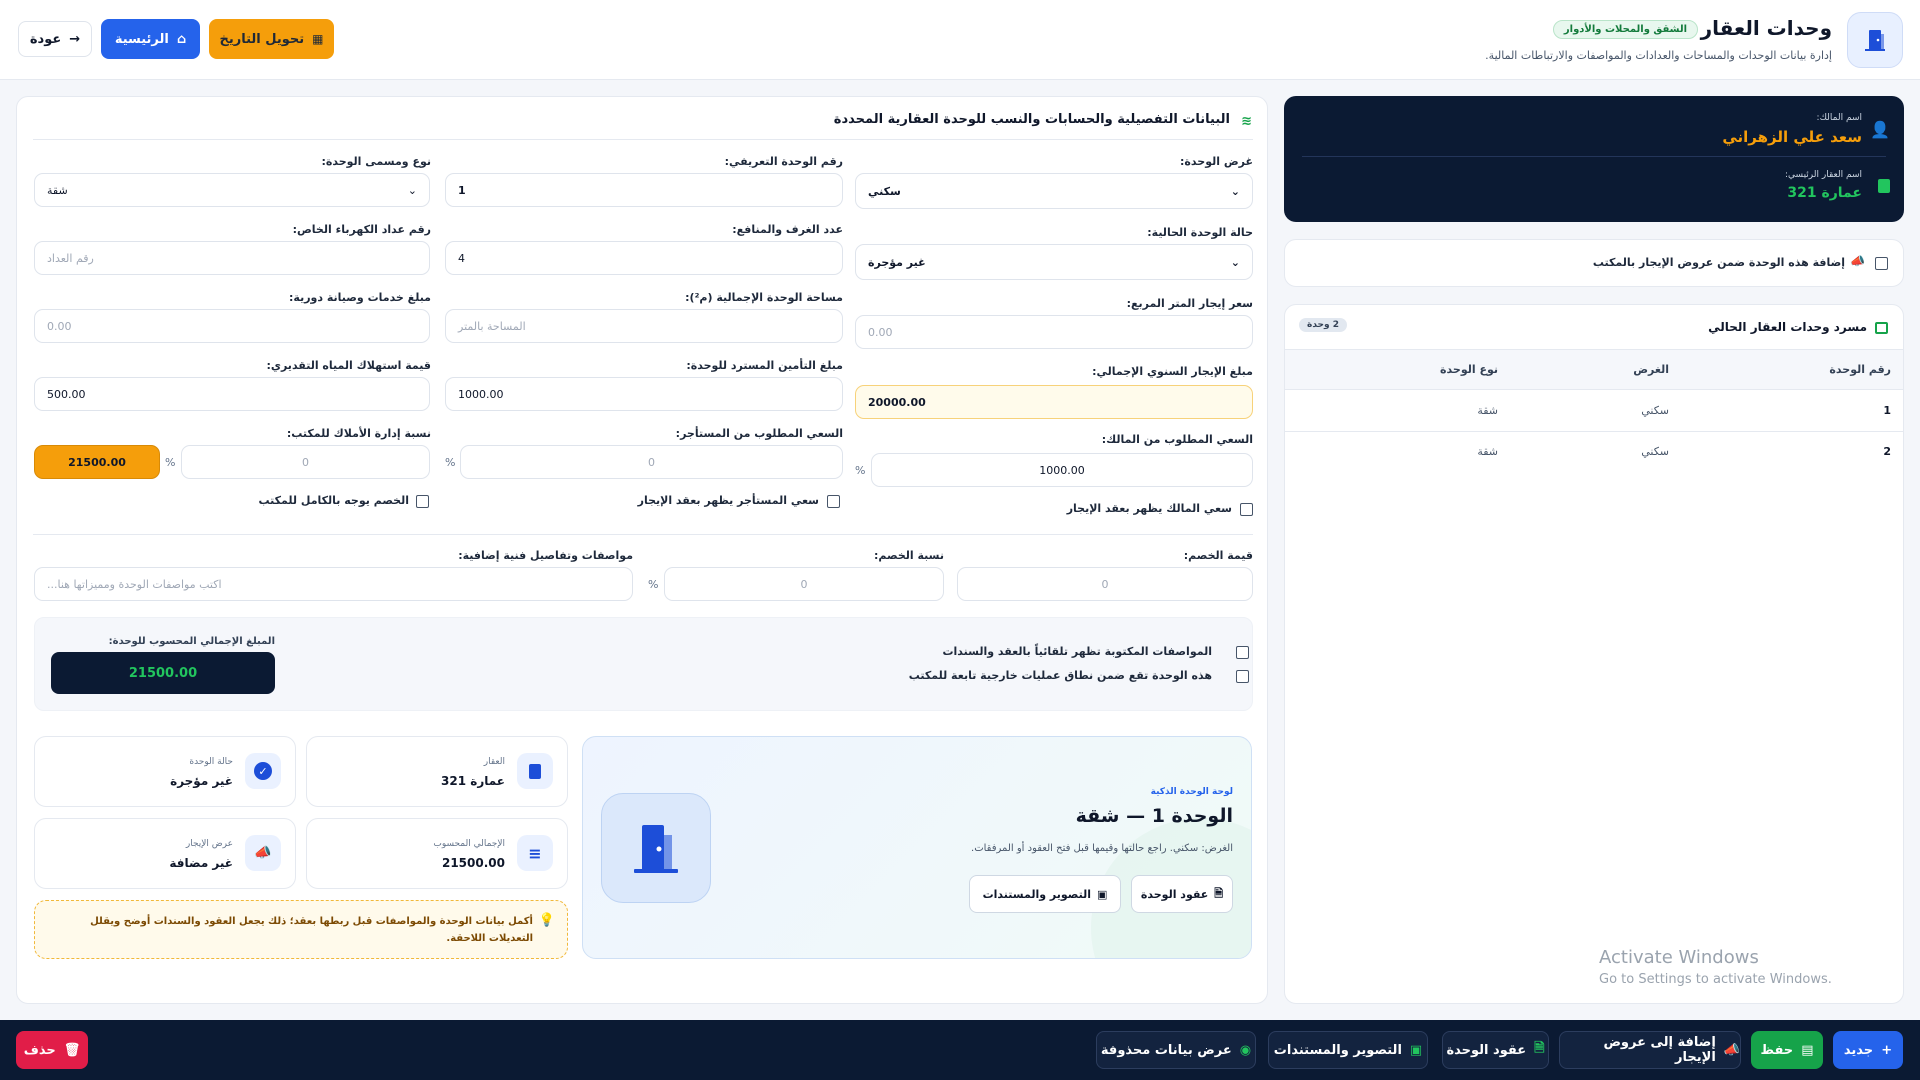 The image size is (1920, 1080). Describe the element at coordinates (833, 501) in the screenshot. I see `tenant-fee-contract-checkbox` at that location.